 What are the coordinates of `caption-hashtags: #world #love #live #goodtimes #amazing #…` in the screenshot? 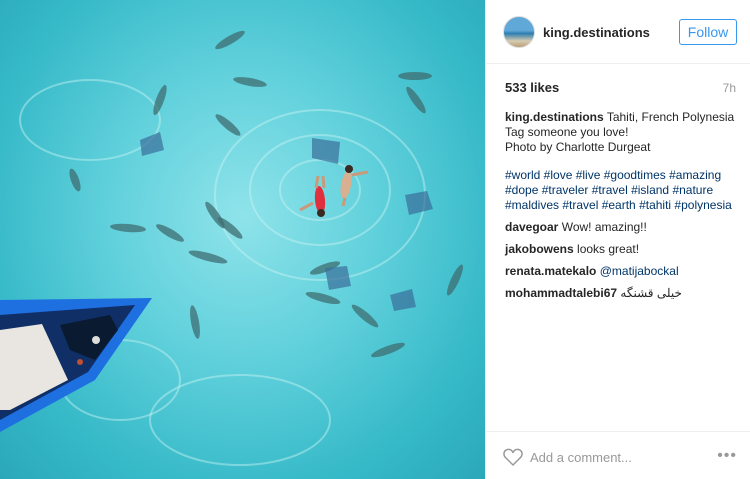 It's located at (623, 190).